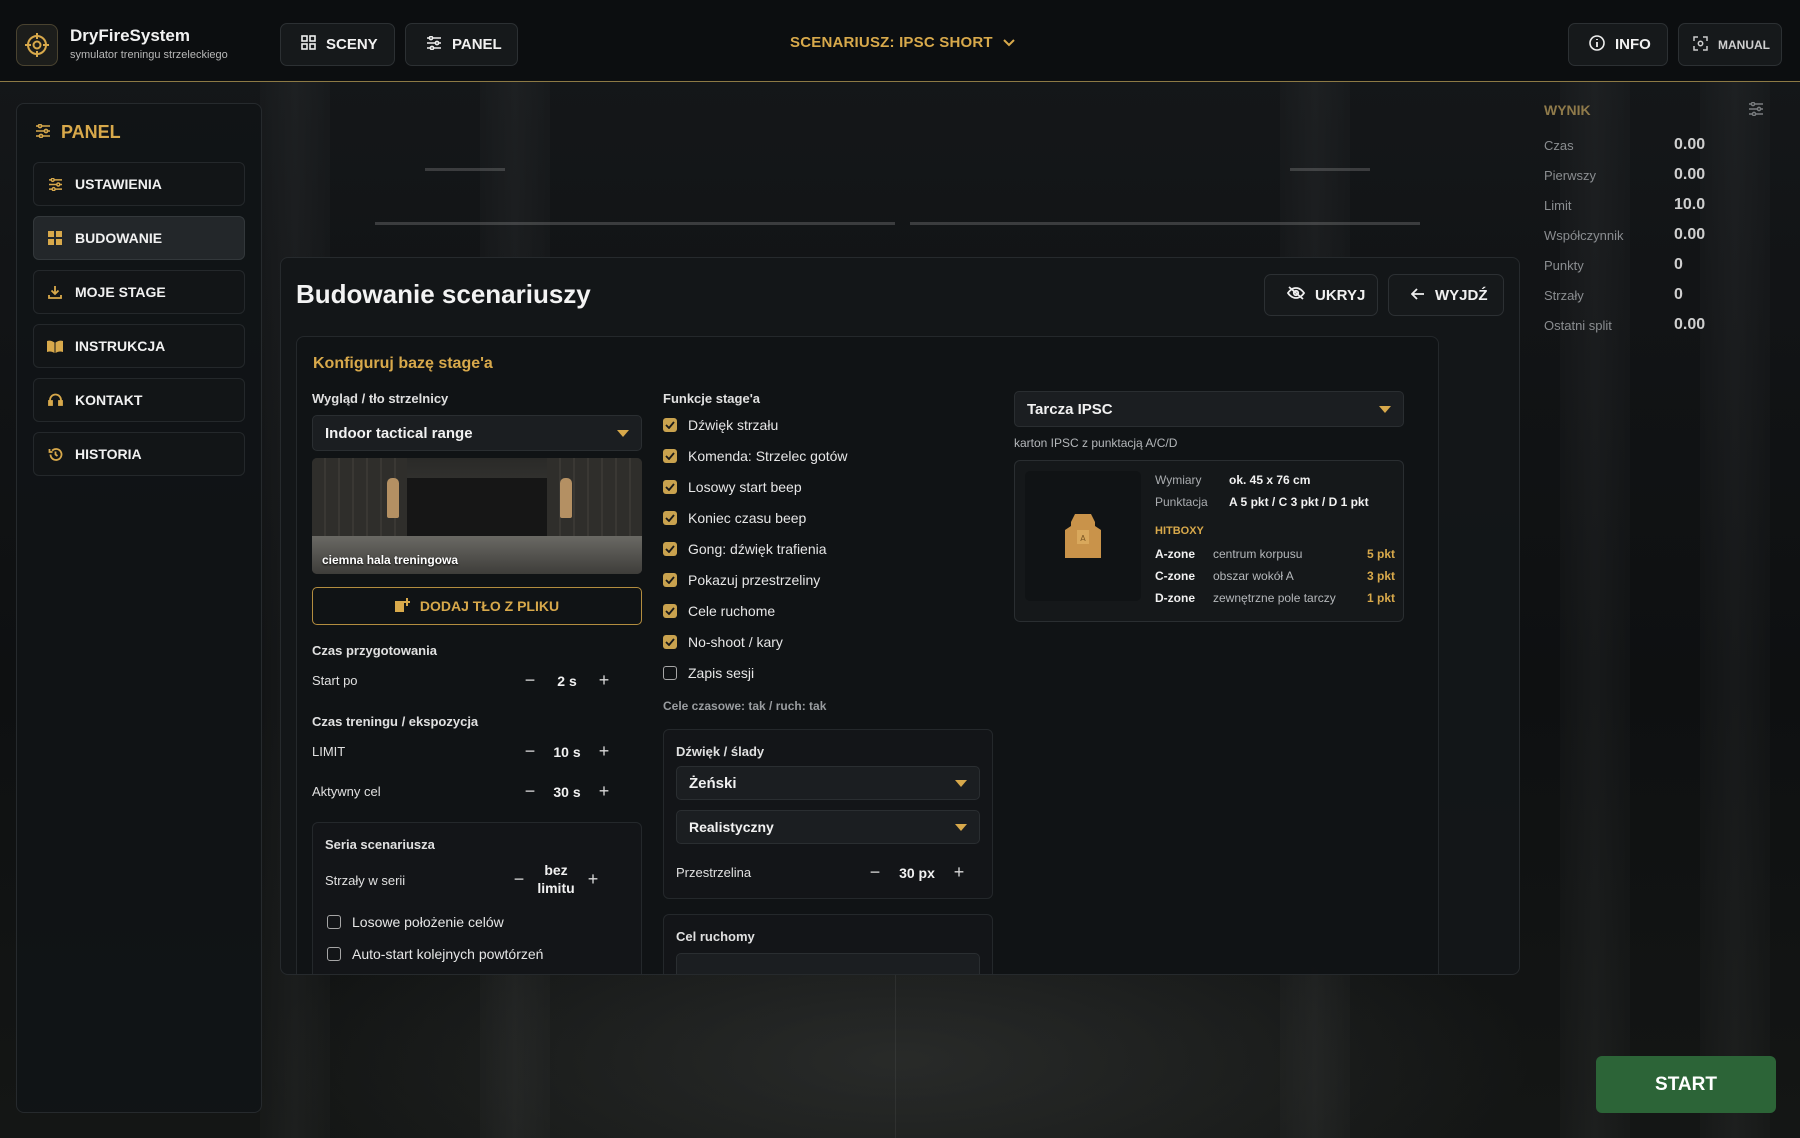 The image size is (1800, 1138). Describe the element at coordinates (754, 580) in the screenshot. I see `function-label: Pokazuj przestrzeliny` at that location.